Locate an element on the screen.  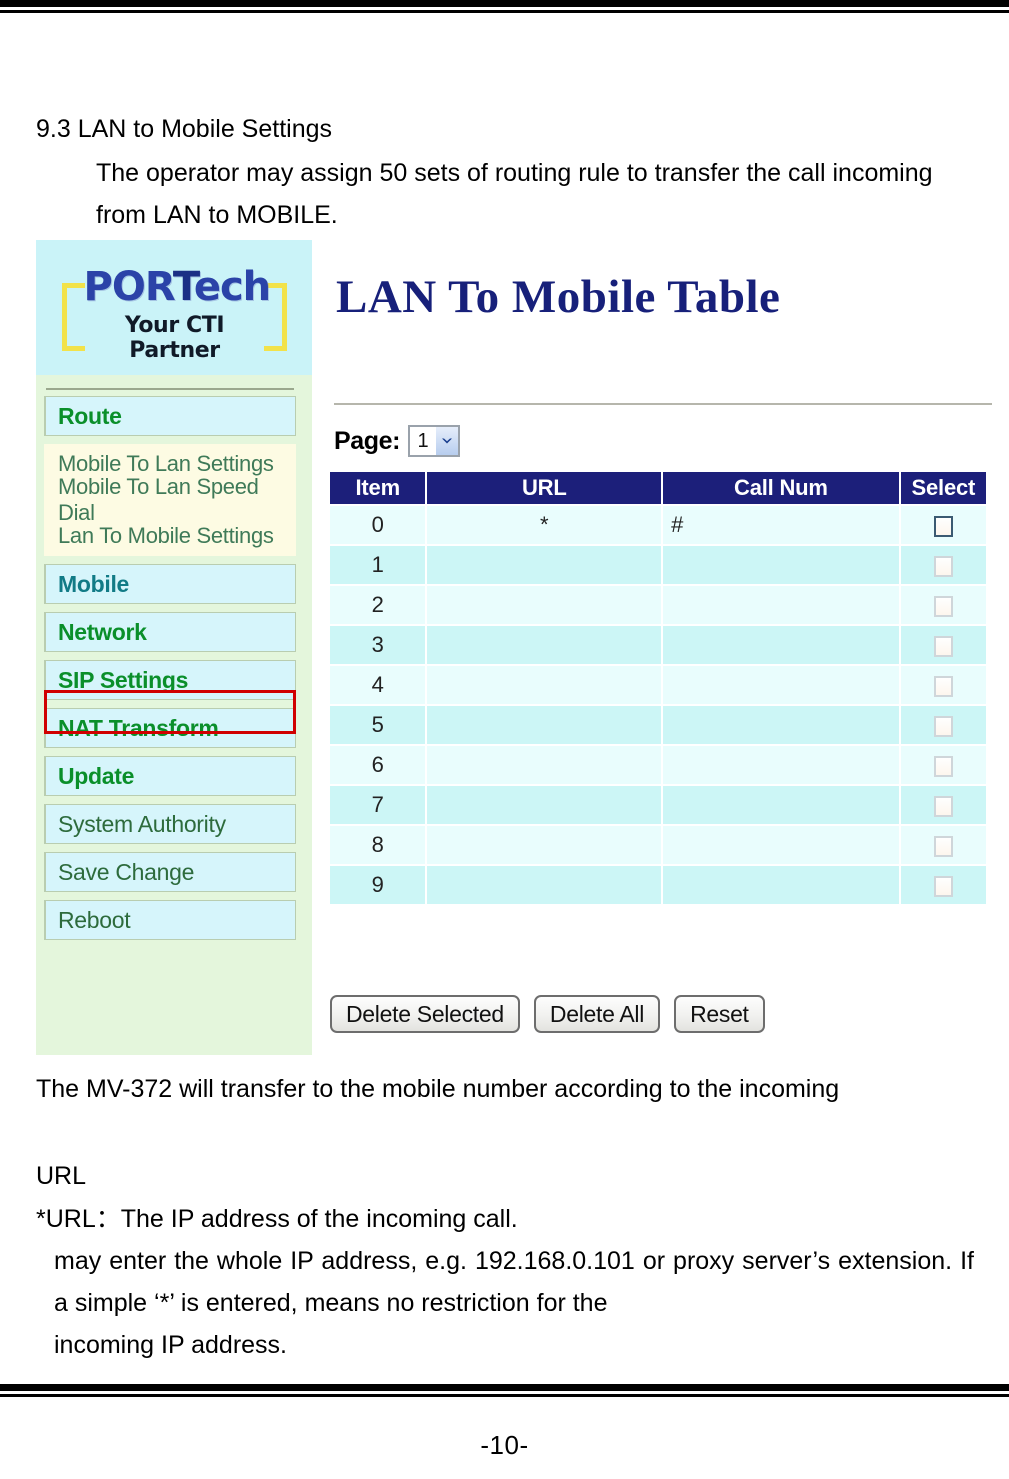
table-row: 4 is located at coordinates (658, 685).